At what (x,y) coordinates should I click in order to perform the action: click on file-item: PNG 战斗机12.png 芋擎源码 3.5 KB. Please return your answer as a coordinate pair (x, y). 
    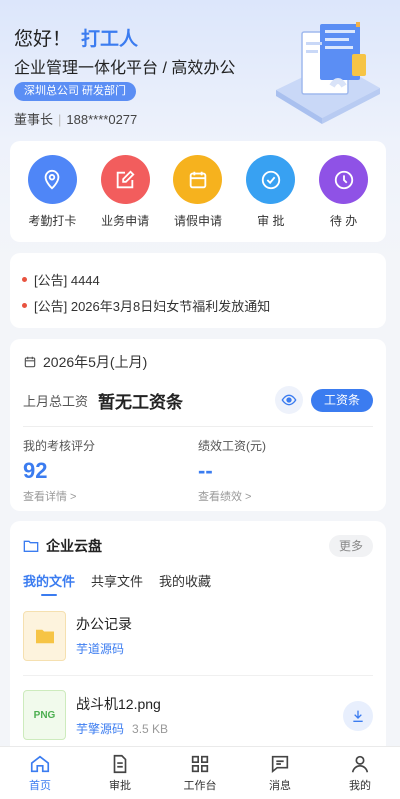
    Looking at the image, I should click on (198, 714).